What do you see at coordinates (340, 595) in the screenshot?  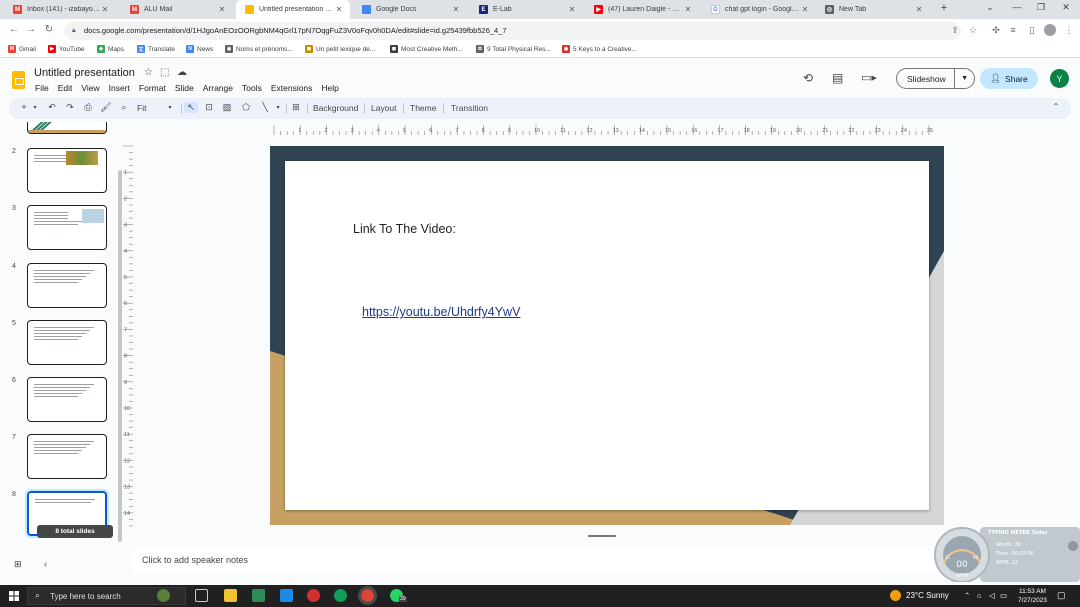 I see `edge-icon` at bounding box center [340, 595].